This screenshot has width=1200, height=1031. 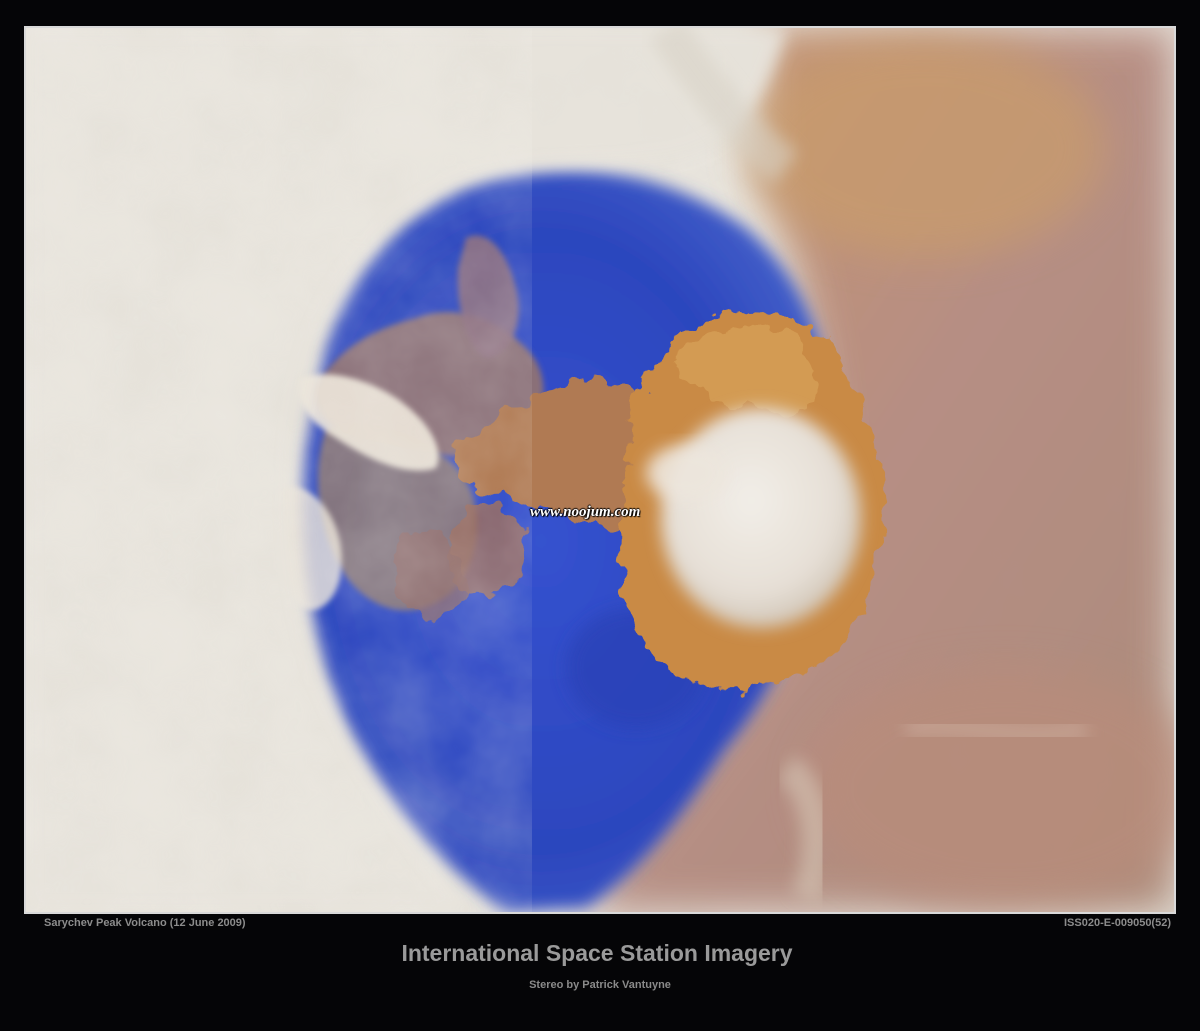 I want to click on caption-title: International Space Station Imagery, so click(x=597, y=953).